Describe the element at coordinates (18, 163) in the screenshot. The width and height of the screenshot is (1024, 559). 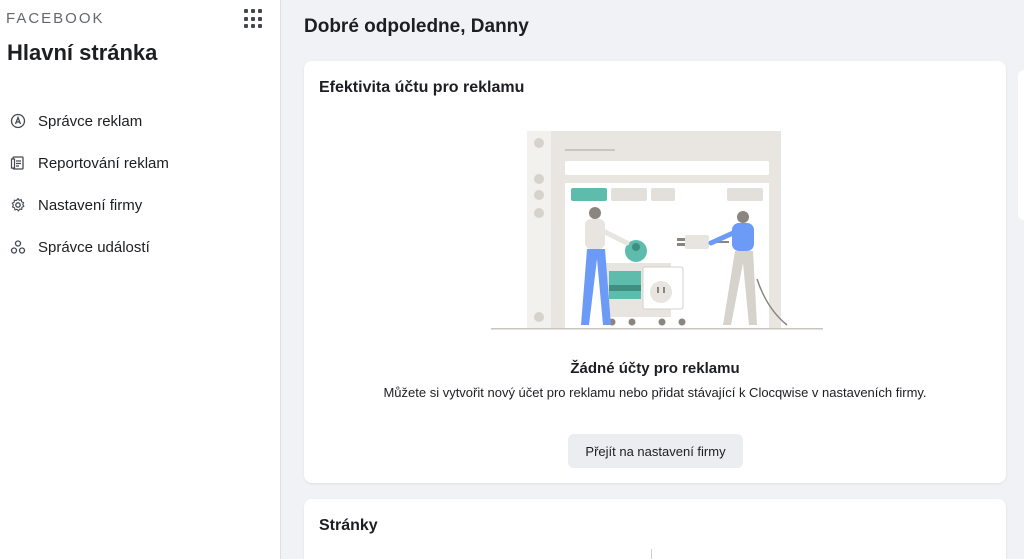
I see `ads-reporting-icon` at that location.